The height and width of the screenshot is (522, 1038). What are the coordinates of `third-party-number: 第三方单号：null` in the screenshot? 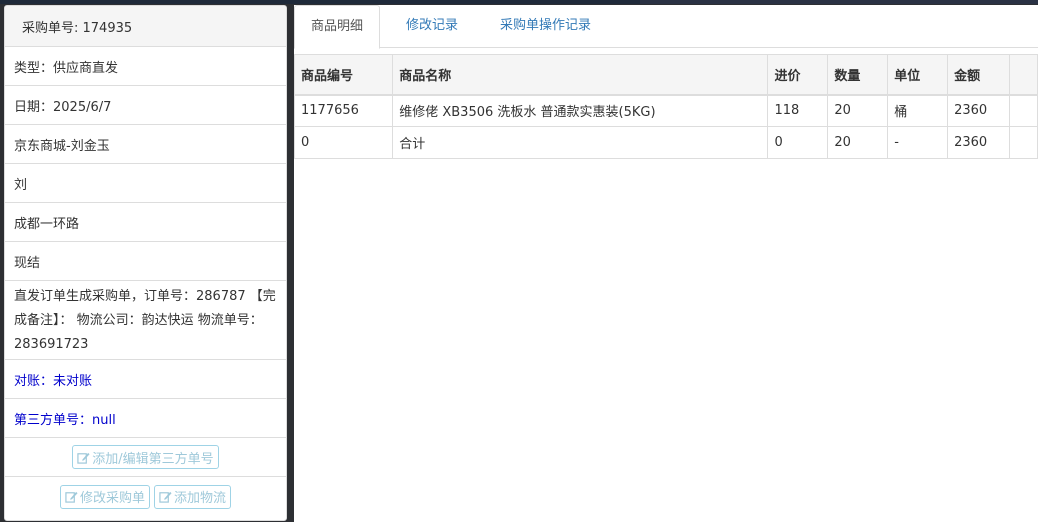 It's located at (145, 418).